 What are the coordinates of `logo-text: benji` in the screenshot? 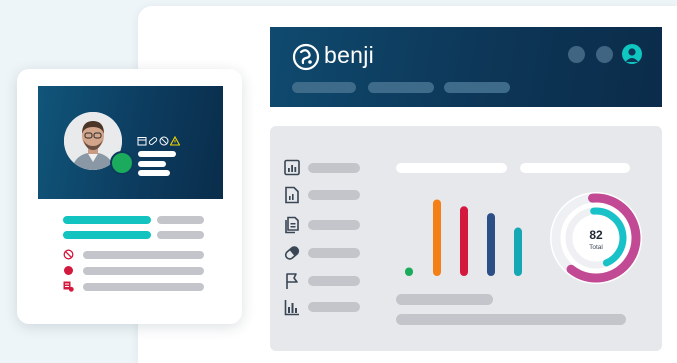 It's located at (349, 55).